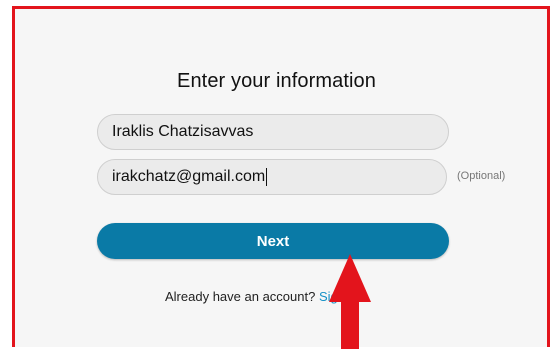 The height and width of the screenshot is (349, 553). I want to click on next-button-label: Next, so click(273, 241).